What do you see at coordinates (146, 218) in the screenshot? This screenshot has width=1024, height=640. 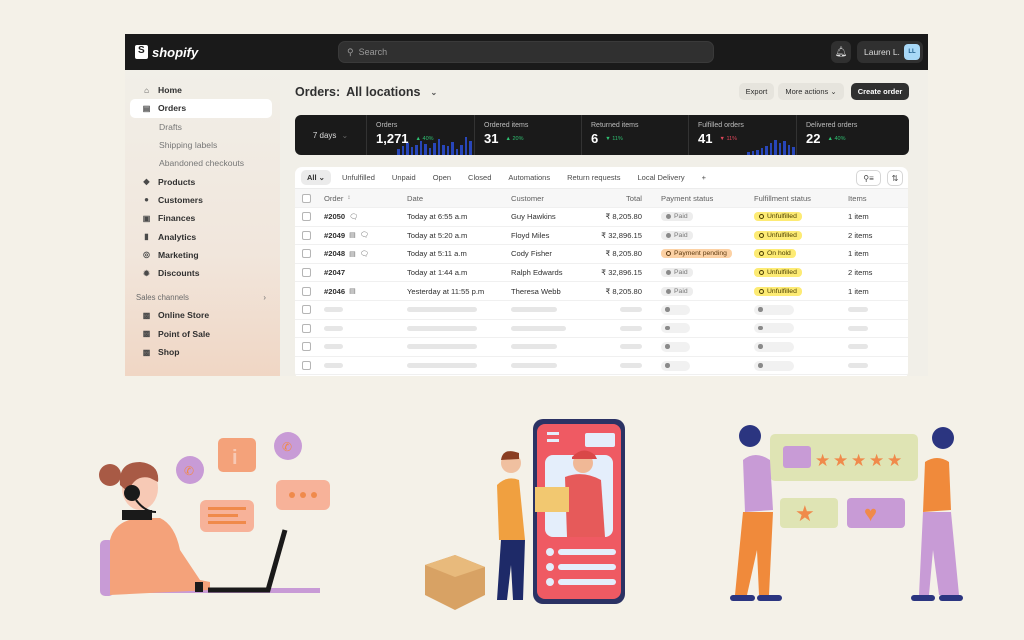 I see `bank-icon: ▣` at bounding box center [146, 218].